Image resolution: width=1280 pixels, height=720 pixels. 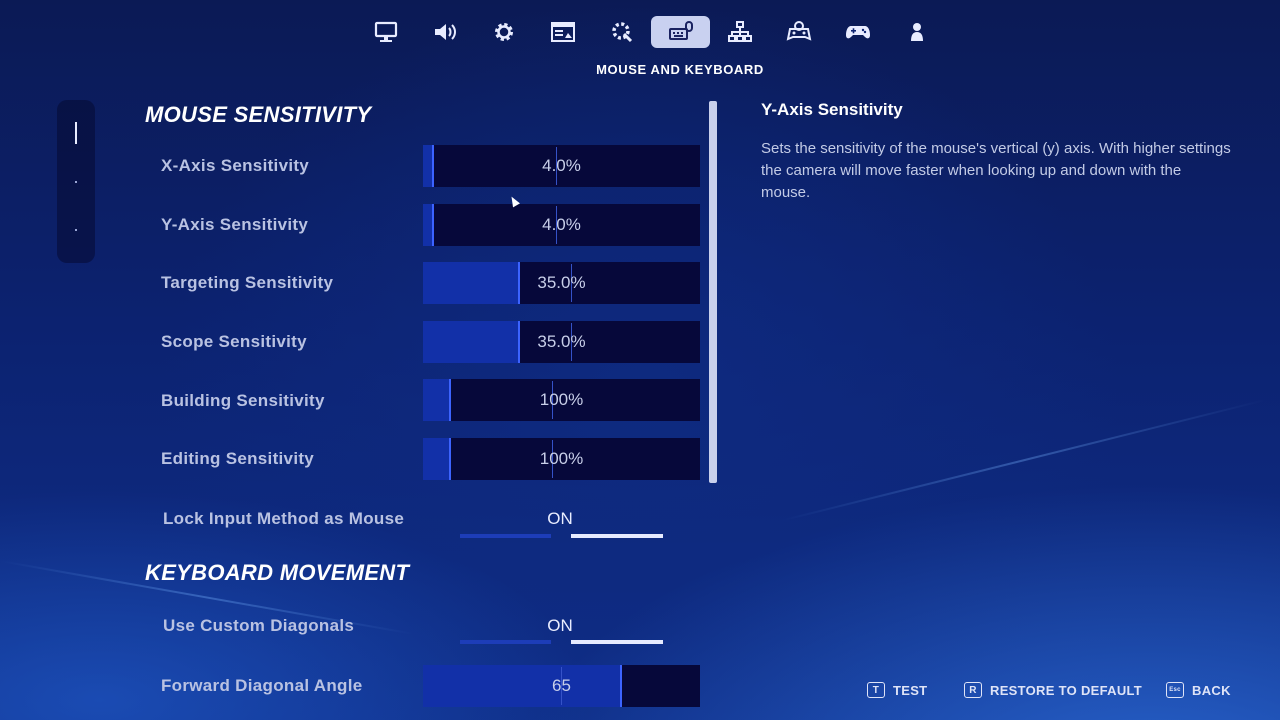 I want to click on scroll-indicator-active, so click(x=76, y=133).